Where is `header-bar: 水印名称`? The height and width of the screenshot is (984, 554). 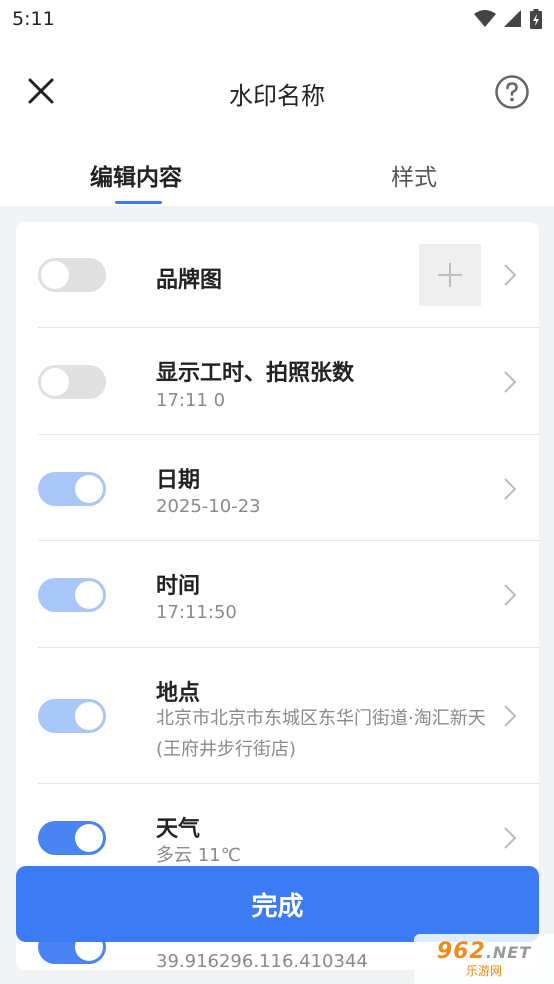 header-bar: 水印名称 is located at coordinates (277, 92).